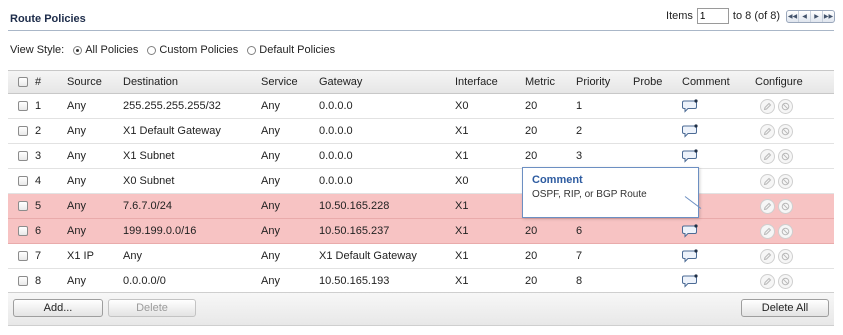 The image size is (843, 335). What do you see at coordinates (150, 82) in the screenshot?
I see `header-destination: Destination` at bounding box center [150, 82].